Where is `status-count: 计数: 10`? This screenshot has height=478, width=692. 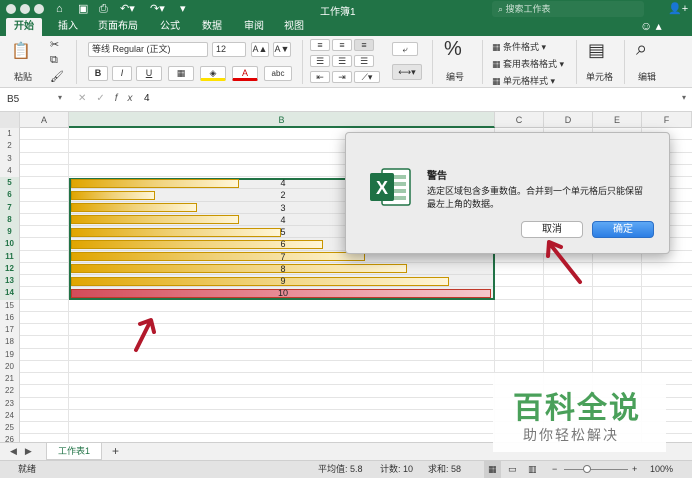 status-count: 计数: 10 is located at coordinates (397, 469).